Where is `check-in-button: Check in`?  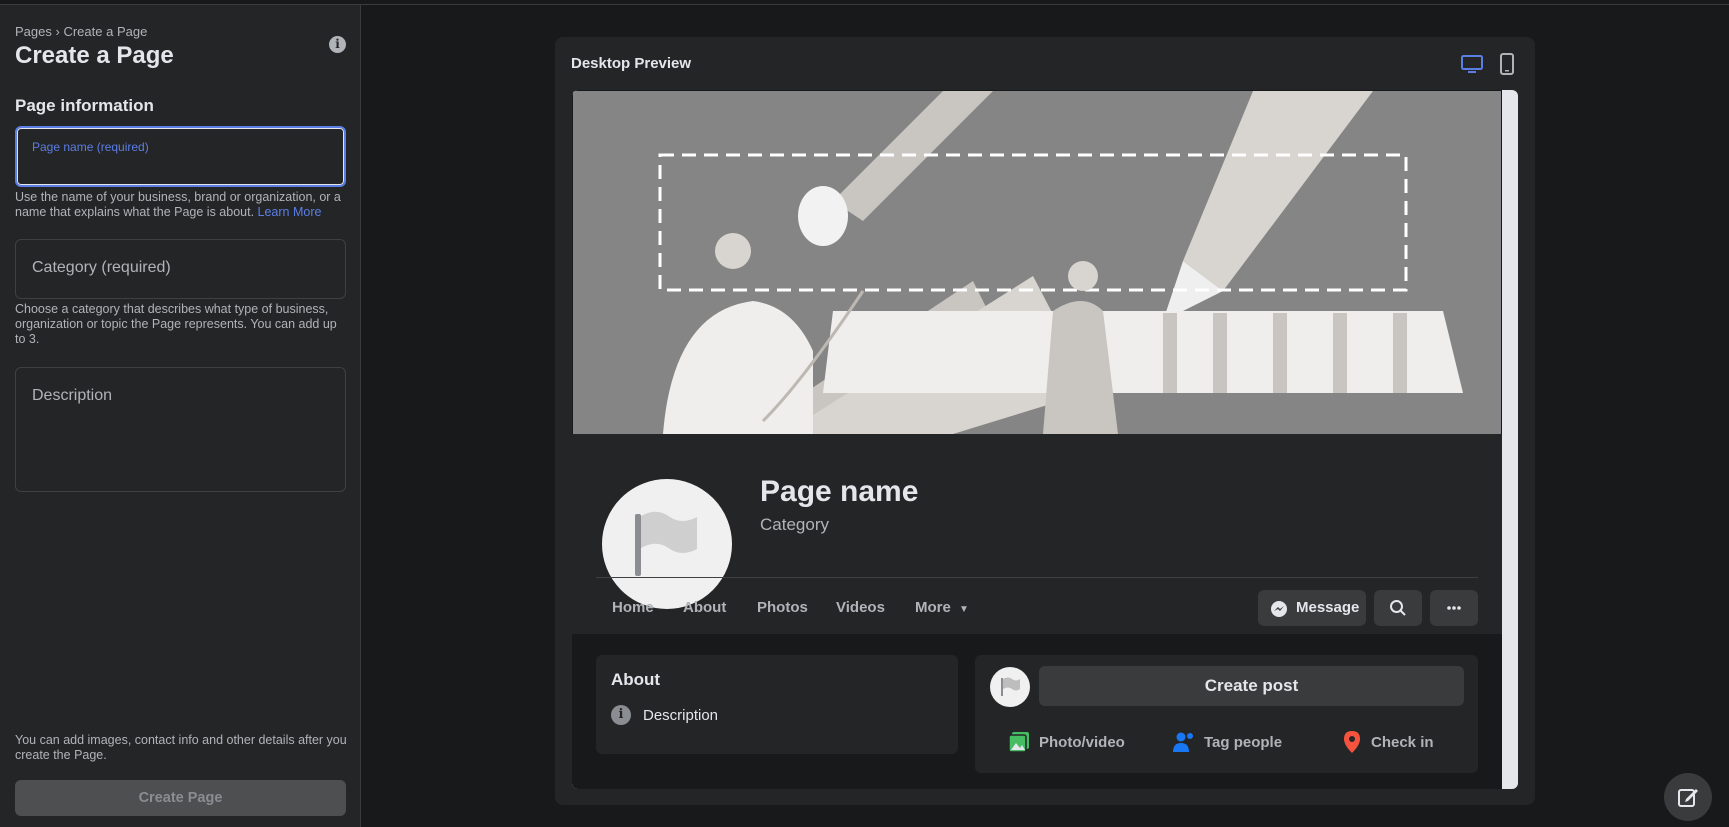 check-in-button: Check in is located at coordinates (1387, 742).